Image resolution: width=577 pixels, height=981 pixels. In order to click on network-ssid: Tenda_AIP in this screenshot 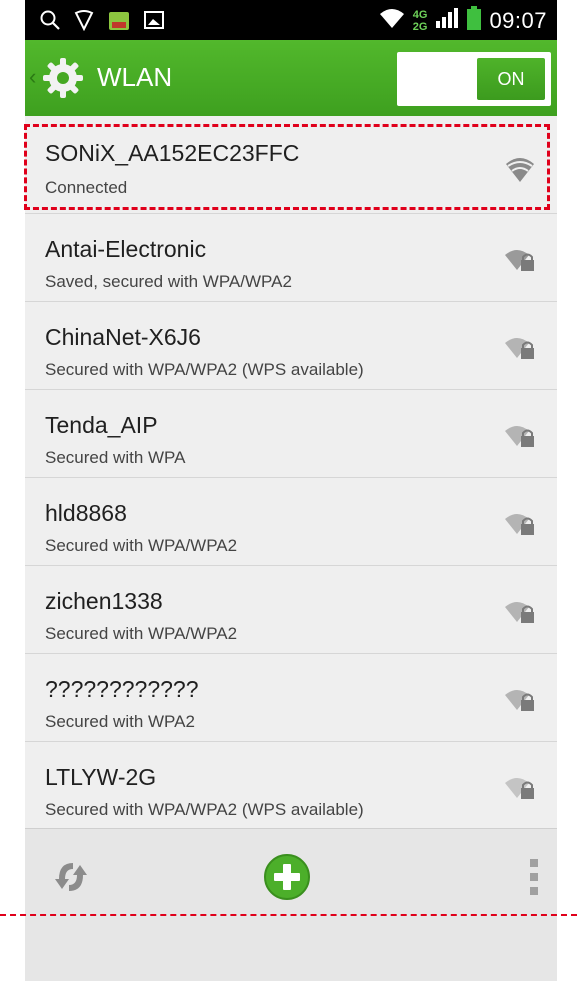, I will do `click(101, 425)`.